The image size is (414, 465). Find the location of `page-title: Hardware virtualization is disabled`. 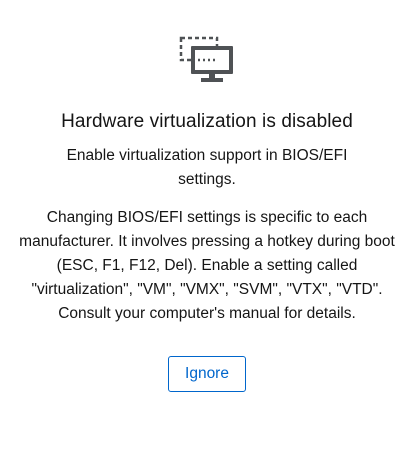

page-title: Hardware virtualization is disabled is located at coordinates (207, 121).